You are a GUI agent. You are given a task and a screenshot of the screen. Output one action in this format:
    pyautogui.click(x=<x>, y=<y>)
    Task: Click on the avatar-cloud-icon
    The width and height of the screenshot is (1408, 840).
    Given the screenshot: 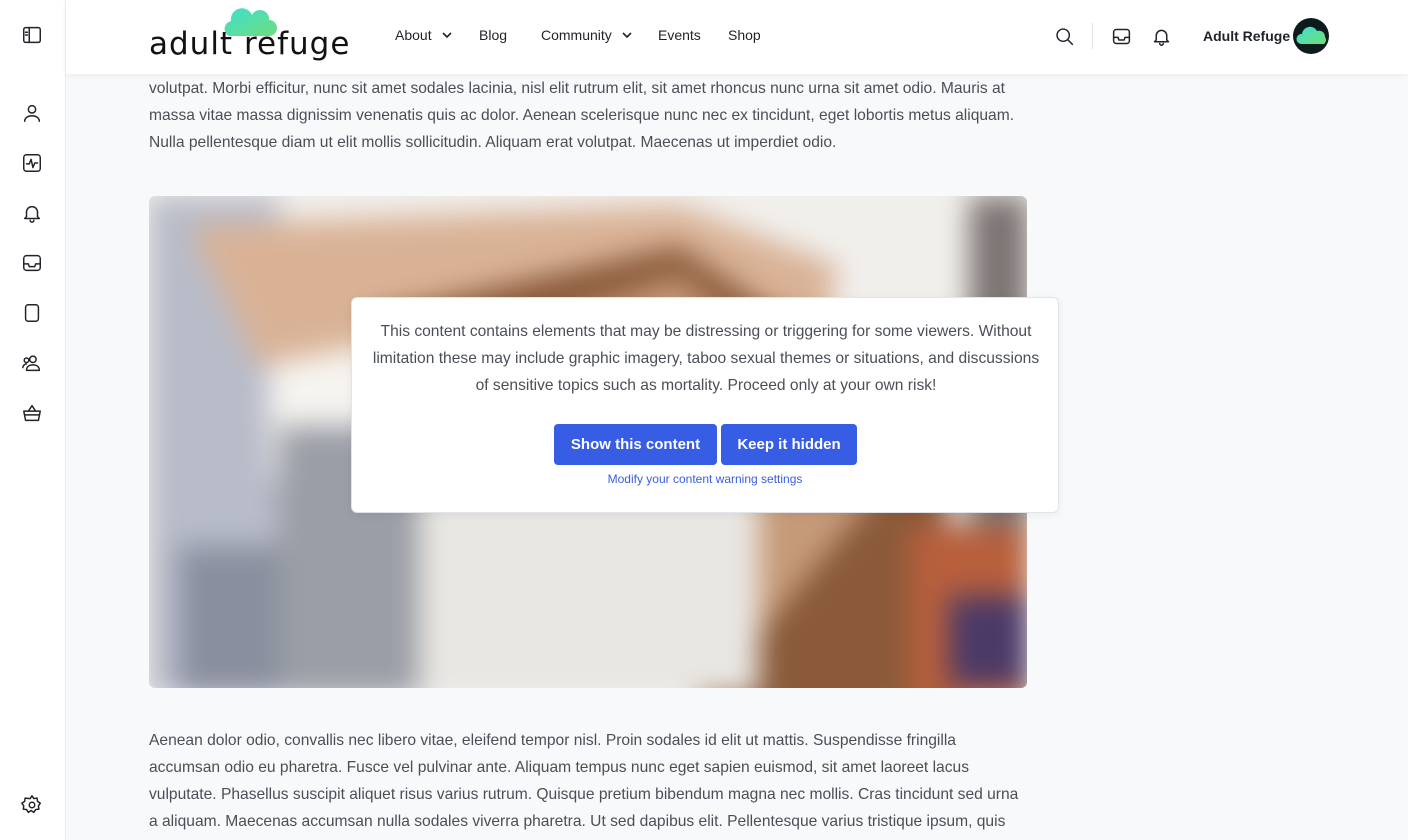 What is the action you would take?
    pyautogui.click(x=1311, y=35)
    